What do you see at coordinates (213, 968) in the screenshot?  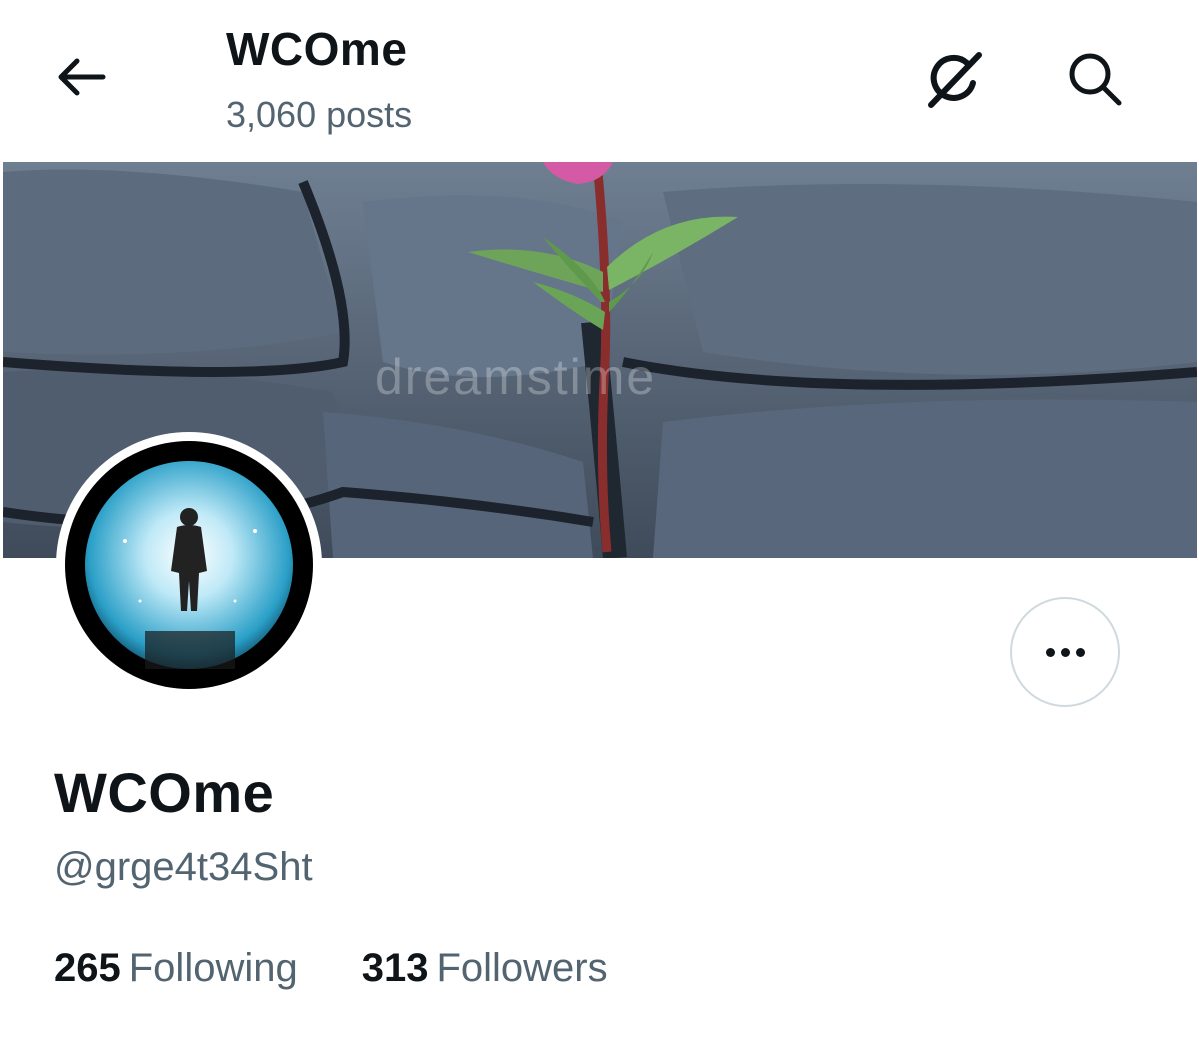 I see `following-label: Following` at bounding box center [213, 968].